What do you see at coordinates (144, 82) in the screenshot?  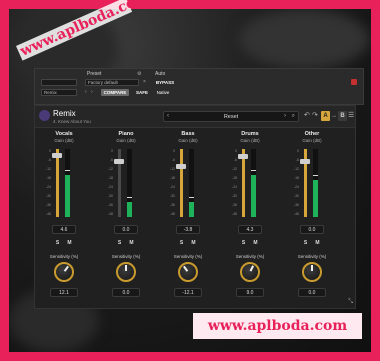 I see `close-preset-icon: ×` at bounding box center [144, 82].